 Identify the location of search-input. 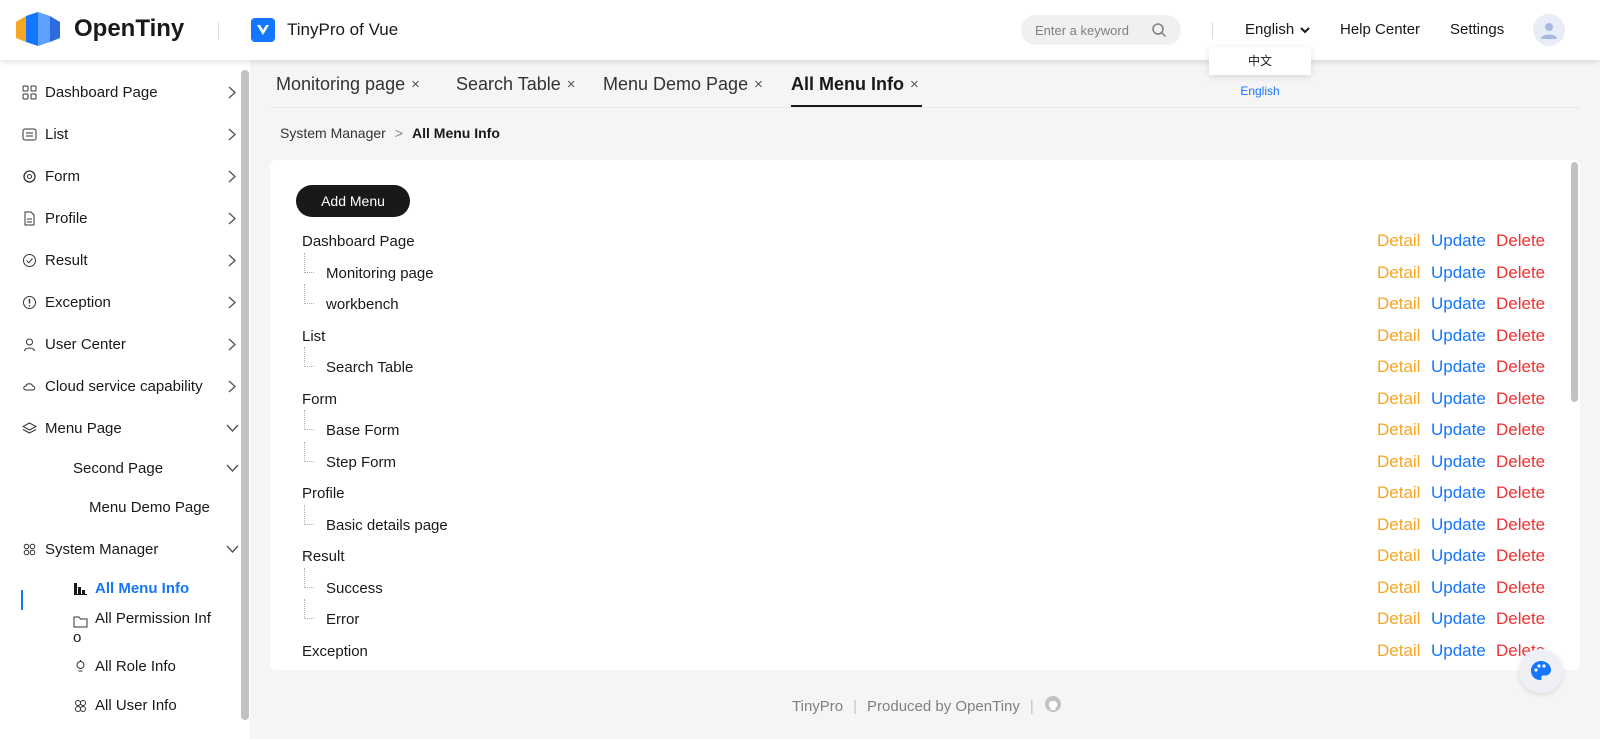
(1094, 30).